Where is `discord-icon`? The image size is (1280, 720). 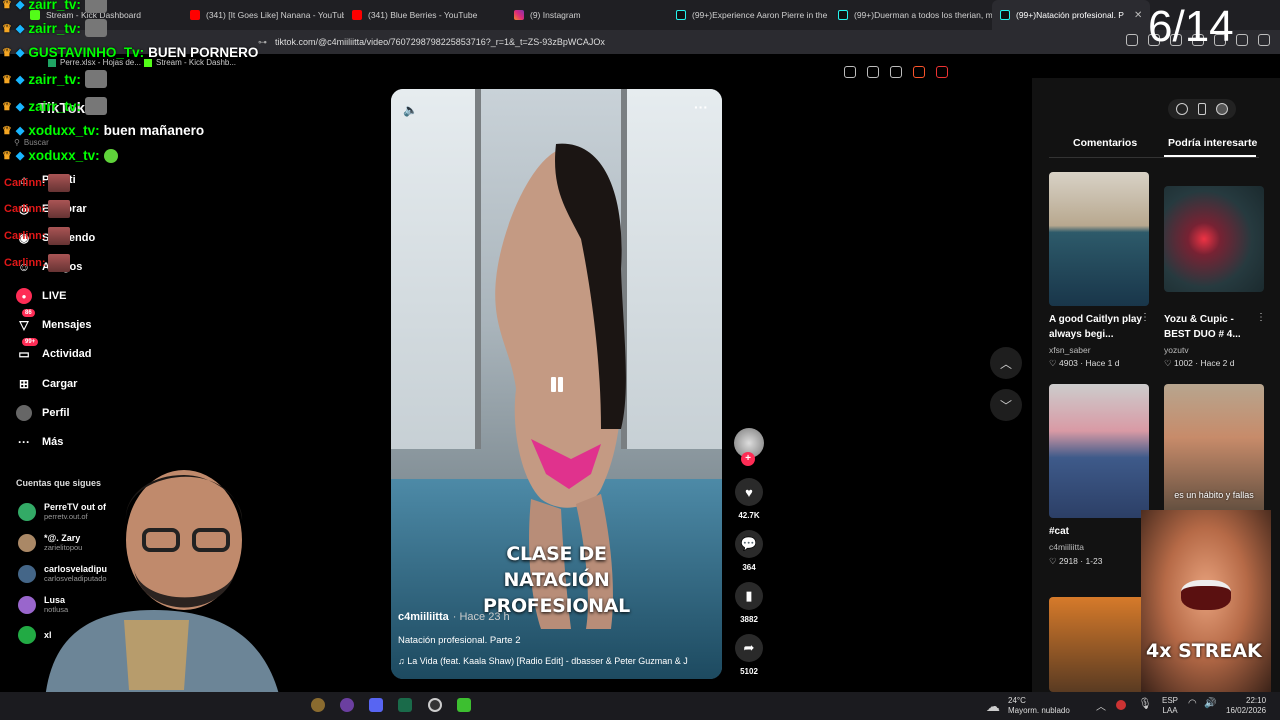 discord-icon is located at coordinates (376, 705).